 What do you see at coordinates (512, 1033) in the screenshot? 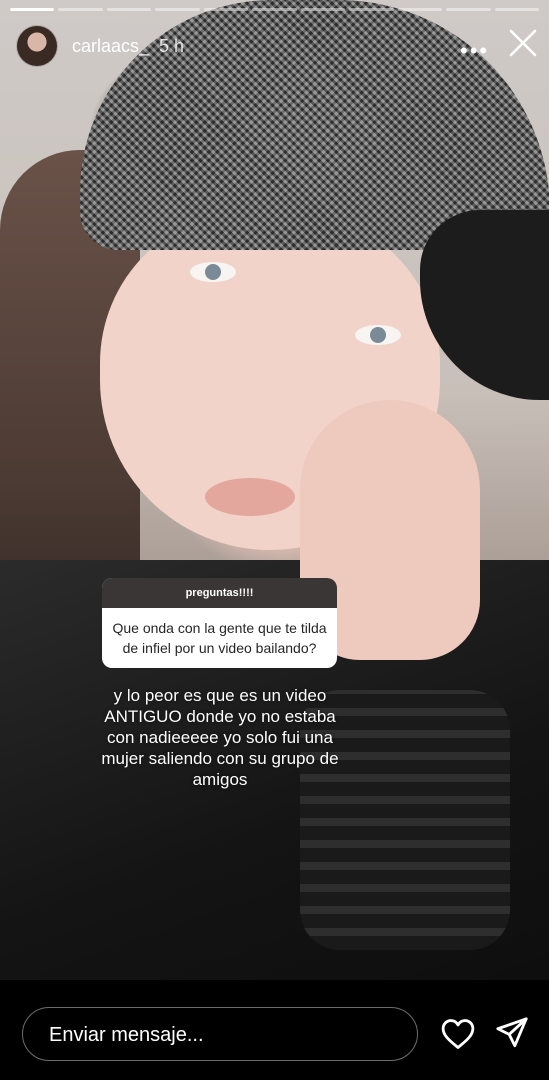
I see `send-icon` at bounding box center [512, 1033].